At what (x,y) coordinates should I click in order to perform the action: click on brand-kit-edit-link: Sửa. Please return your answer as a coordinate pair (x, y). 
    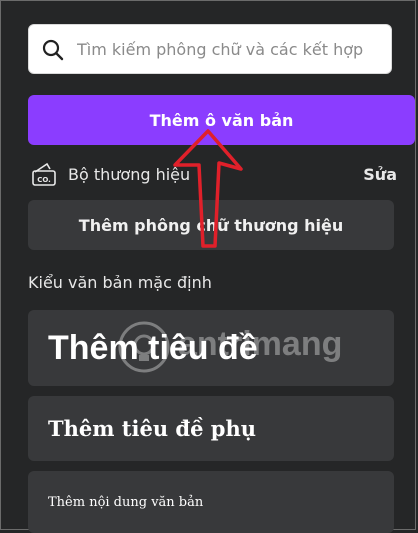
    Looking at the image, I should click on (380, 174).